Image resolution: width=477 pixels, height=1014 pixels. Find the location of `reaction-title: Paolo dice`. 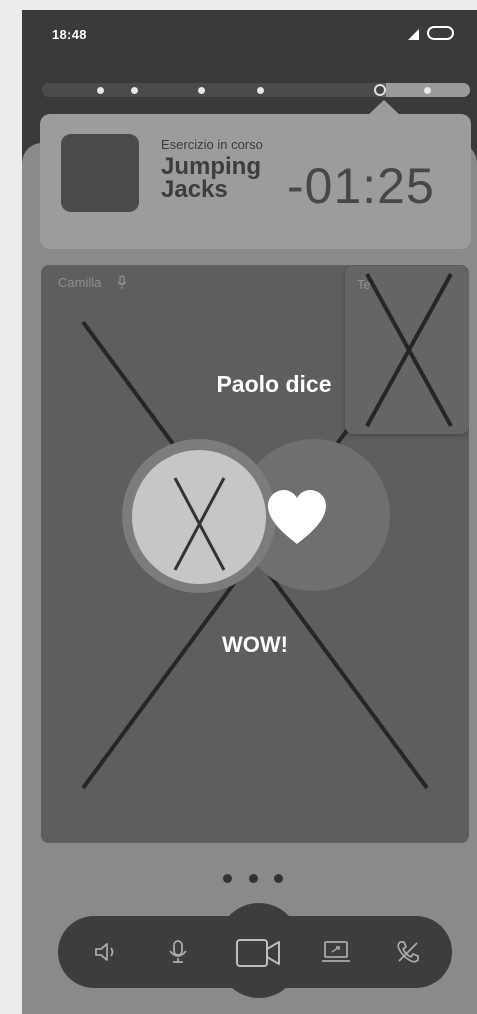

reaction-title: Paolo dice is located at coordinates (274, 384).